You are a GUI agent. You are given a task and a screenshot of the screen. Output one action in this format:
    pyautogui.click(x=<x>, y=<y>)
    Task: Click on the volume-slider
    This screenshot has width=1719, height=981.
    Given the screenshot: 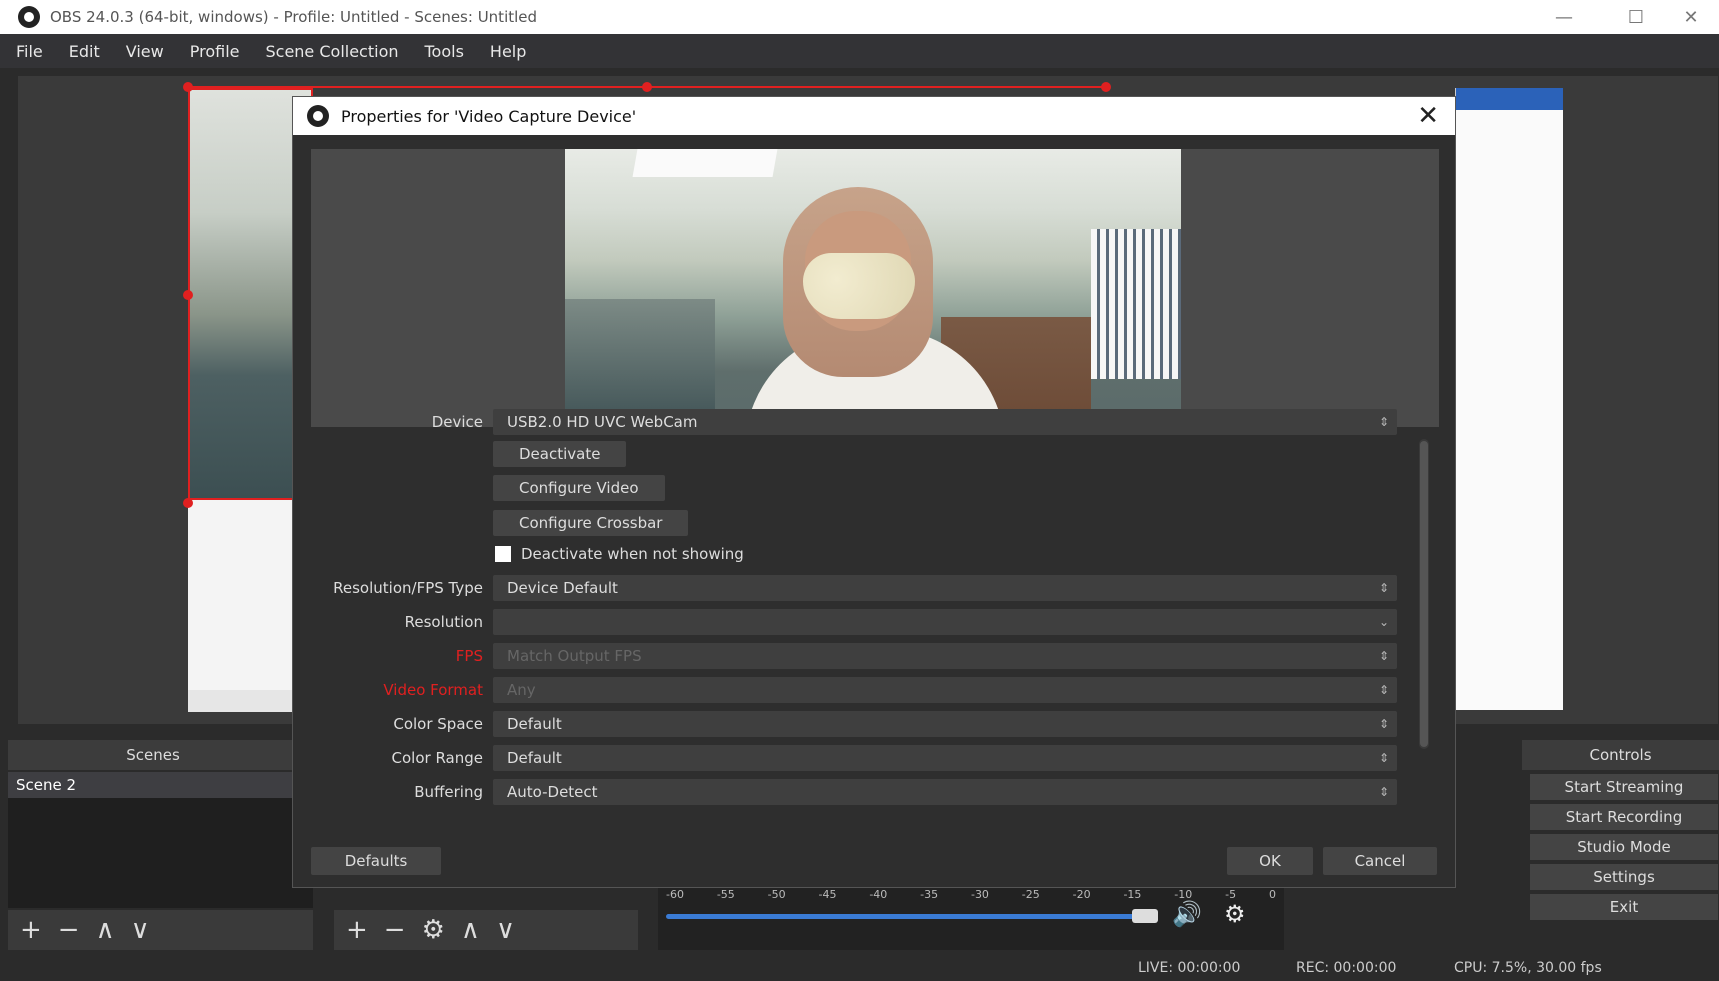 What is the action you would take?
    pyautogui.click(x=901, y=916)
    